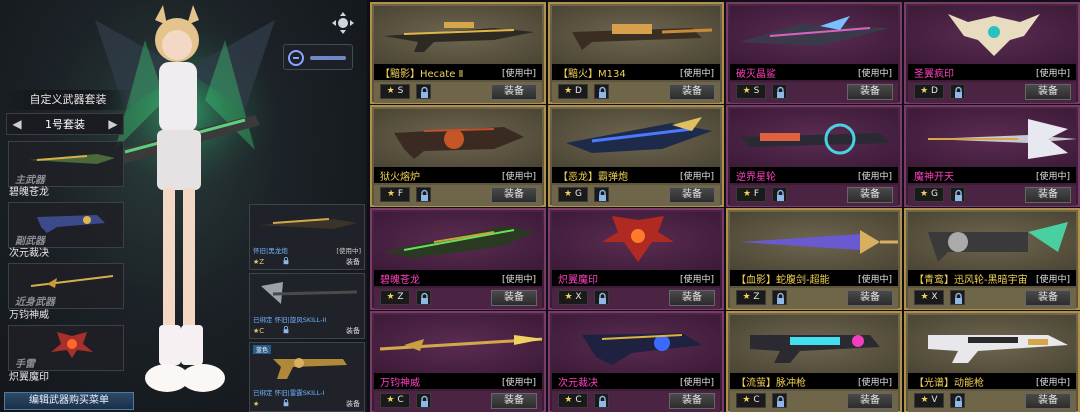 The width and height of the screenshot is (1080, 412). I want to click on edit-purchase-menu-button: 编辑武器购买菜单, so click(69, 401).